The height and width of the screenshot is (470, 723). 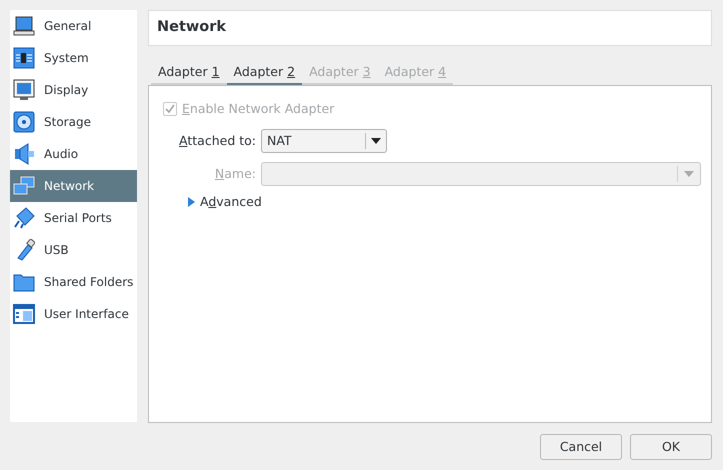 What do you see at coordinates (73, 282) in the screenshot?
I see `sidebar-item: Shared Folders` at bounding box center [73, 282].